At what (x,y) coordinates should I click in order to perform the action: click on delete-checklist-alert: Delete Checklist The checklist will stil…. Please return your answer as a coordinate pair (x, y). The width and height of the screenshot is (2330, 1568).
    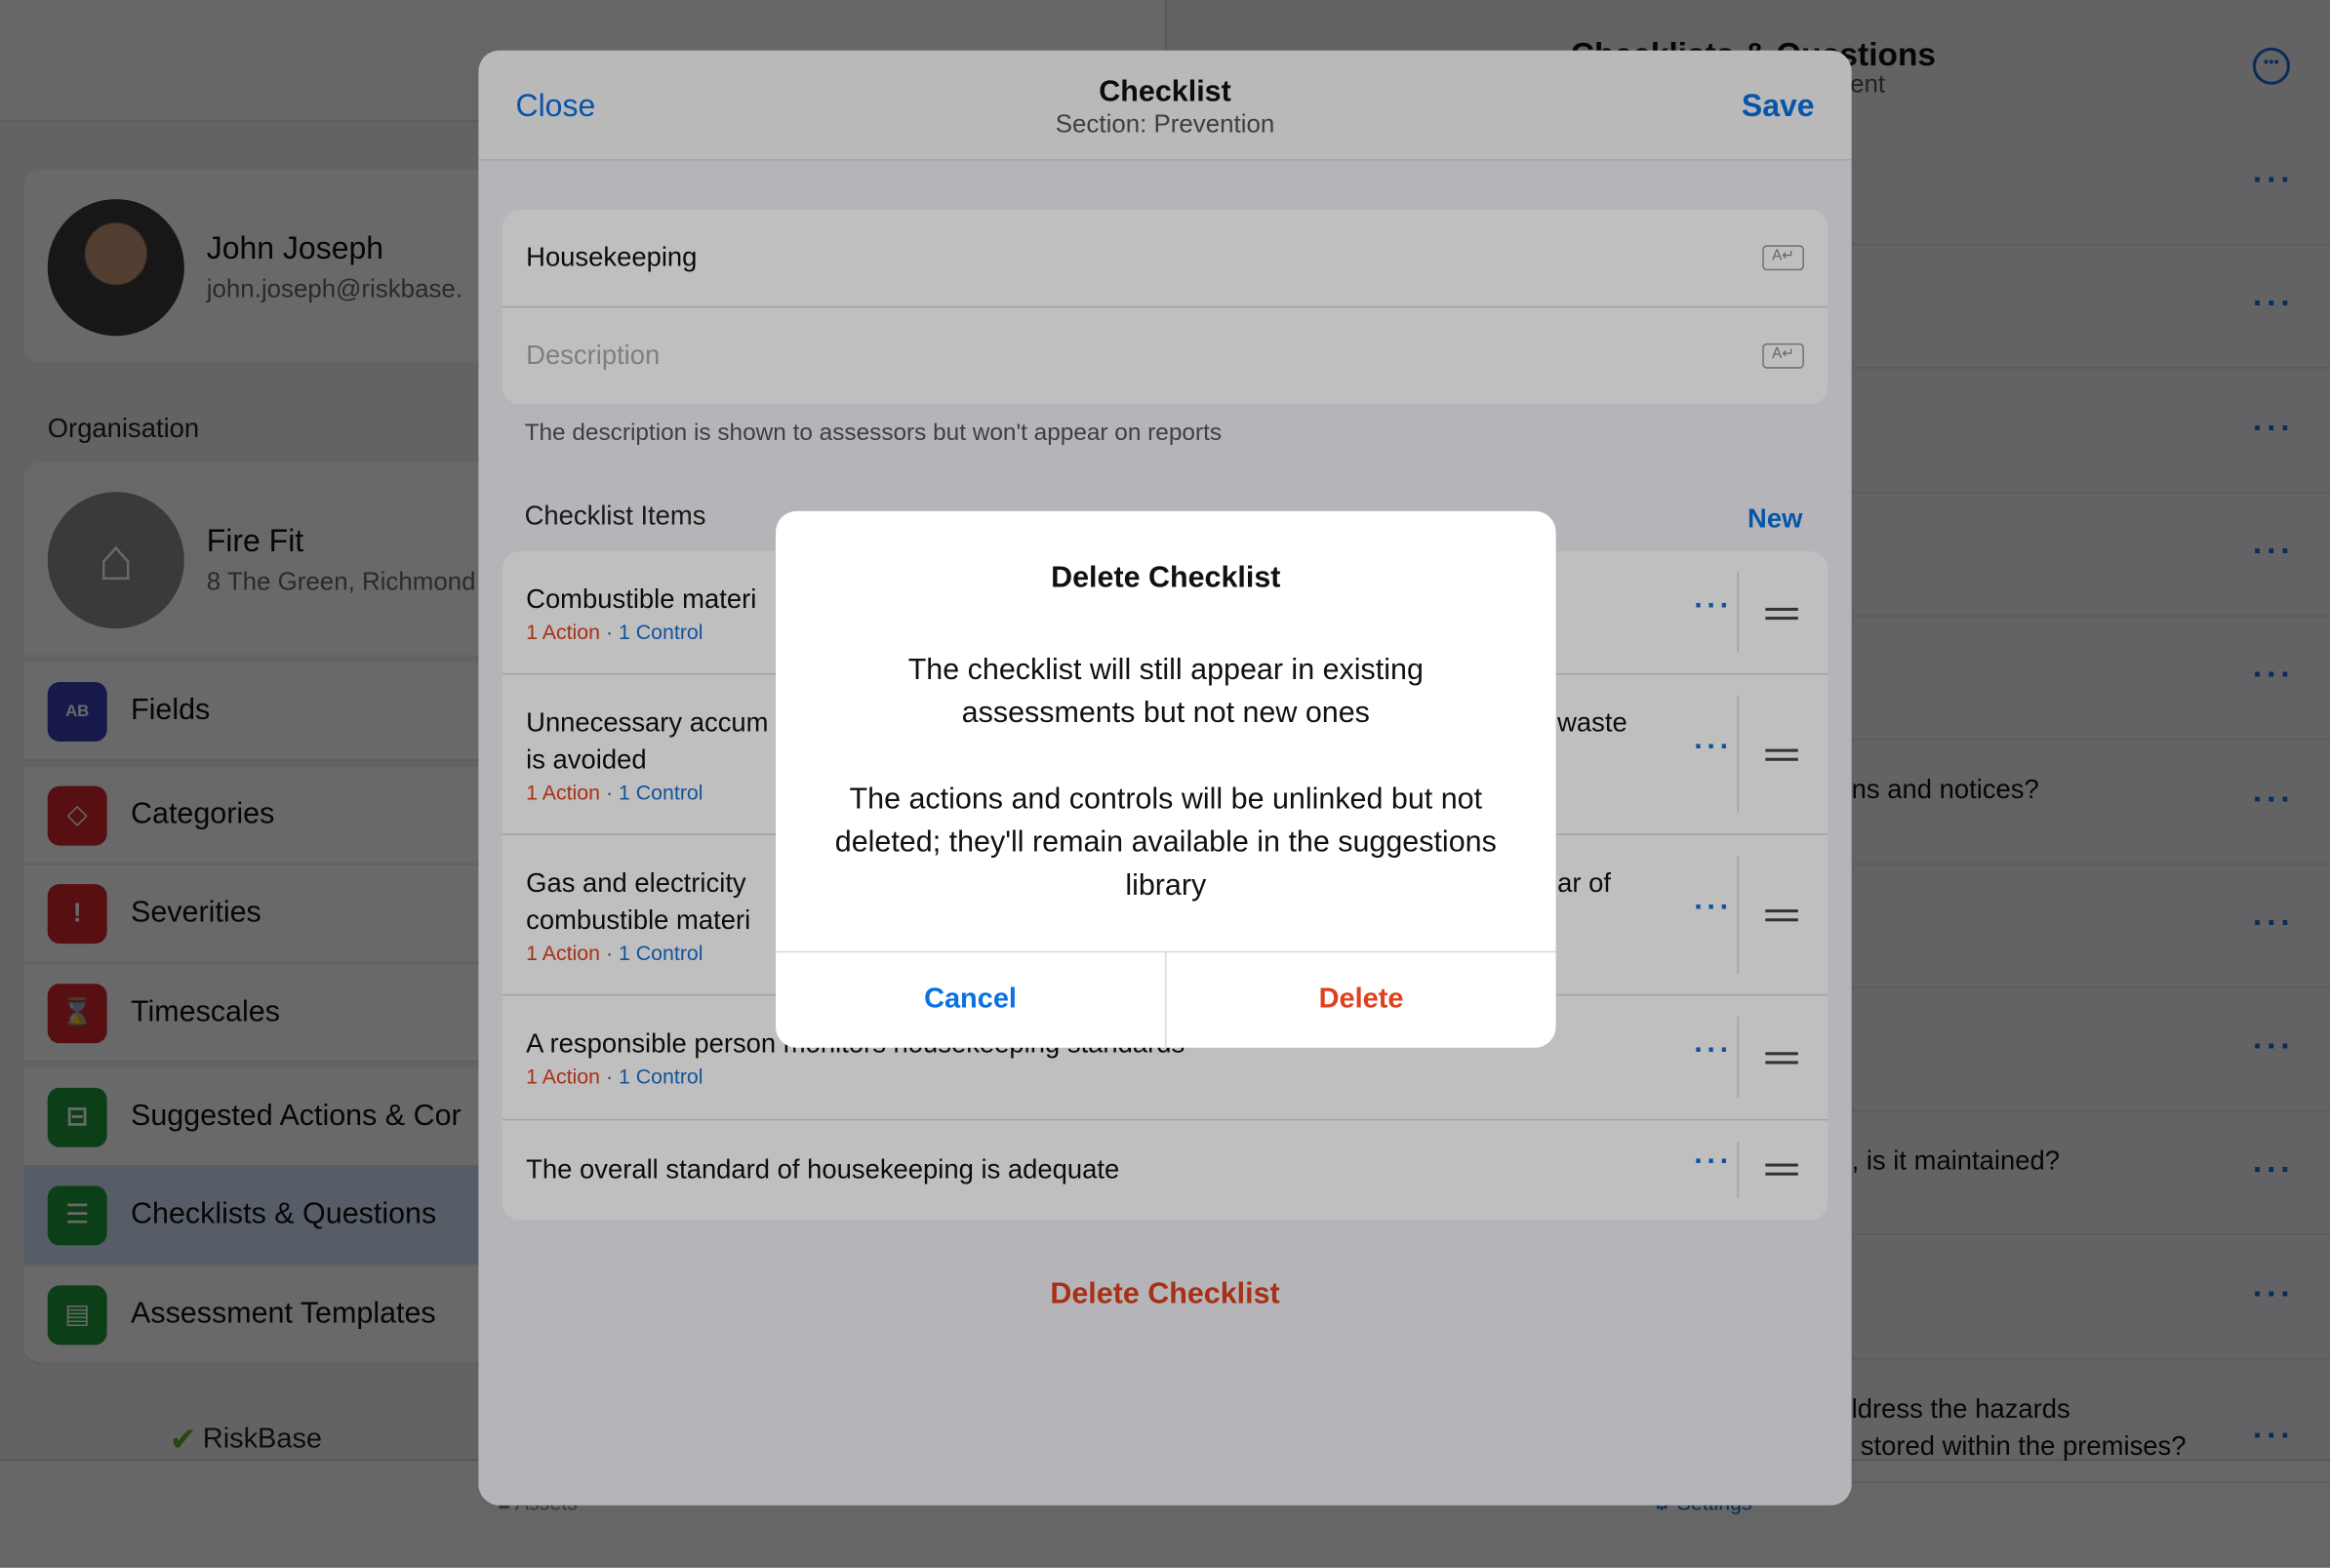
    Looking at the image, I should click on (1166, 779).